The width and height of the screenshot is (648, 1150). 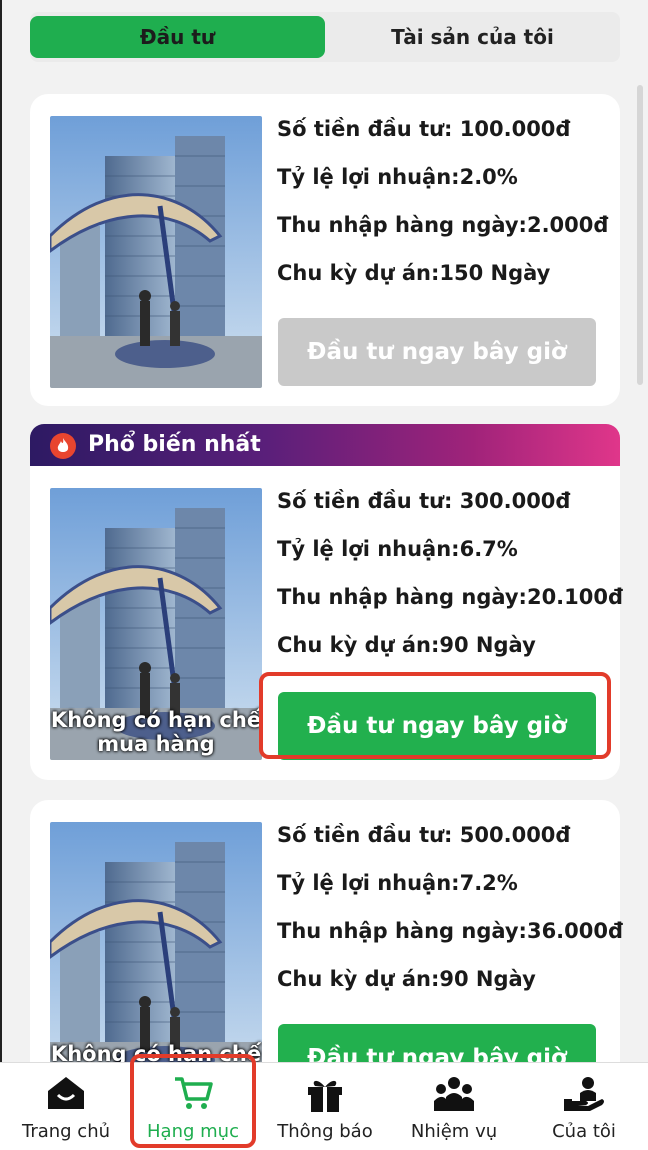 What do you see at coordinates (397, 883) in the screenshot?
I see `profit-rate: Tỷ lệ lợi nhuận:7.2%` at bounding box center [397, 883].